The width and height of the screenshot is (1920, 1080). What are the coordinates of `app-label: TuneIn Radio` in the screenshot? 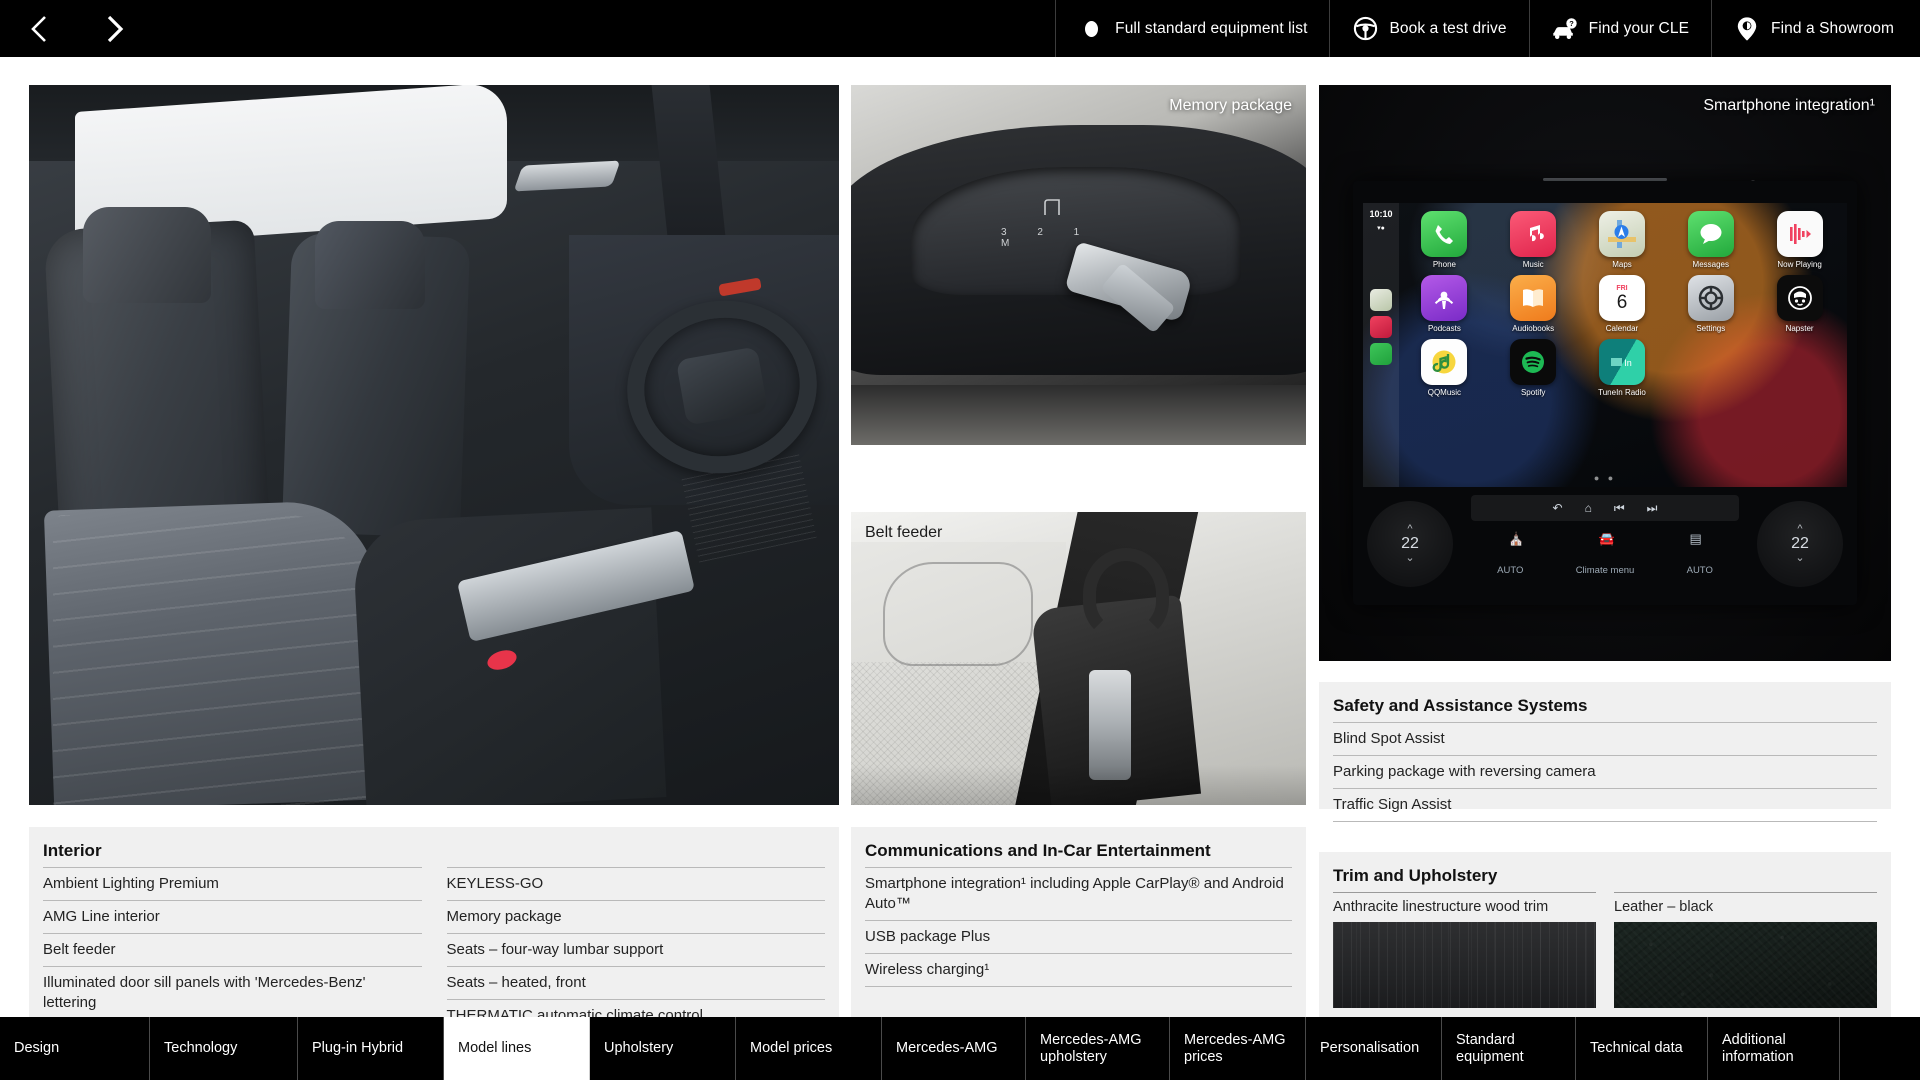 It's located at (1622, 392).